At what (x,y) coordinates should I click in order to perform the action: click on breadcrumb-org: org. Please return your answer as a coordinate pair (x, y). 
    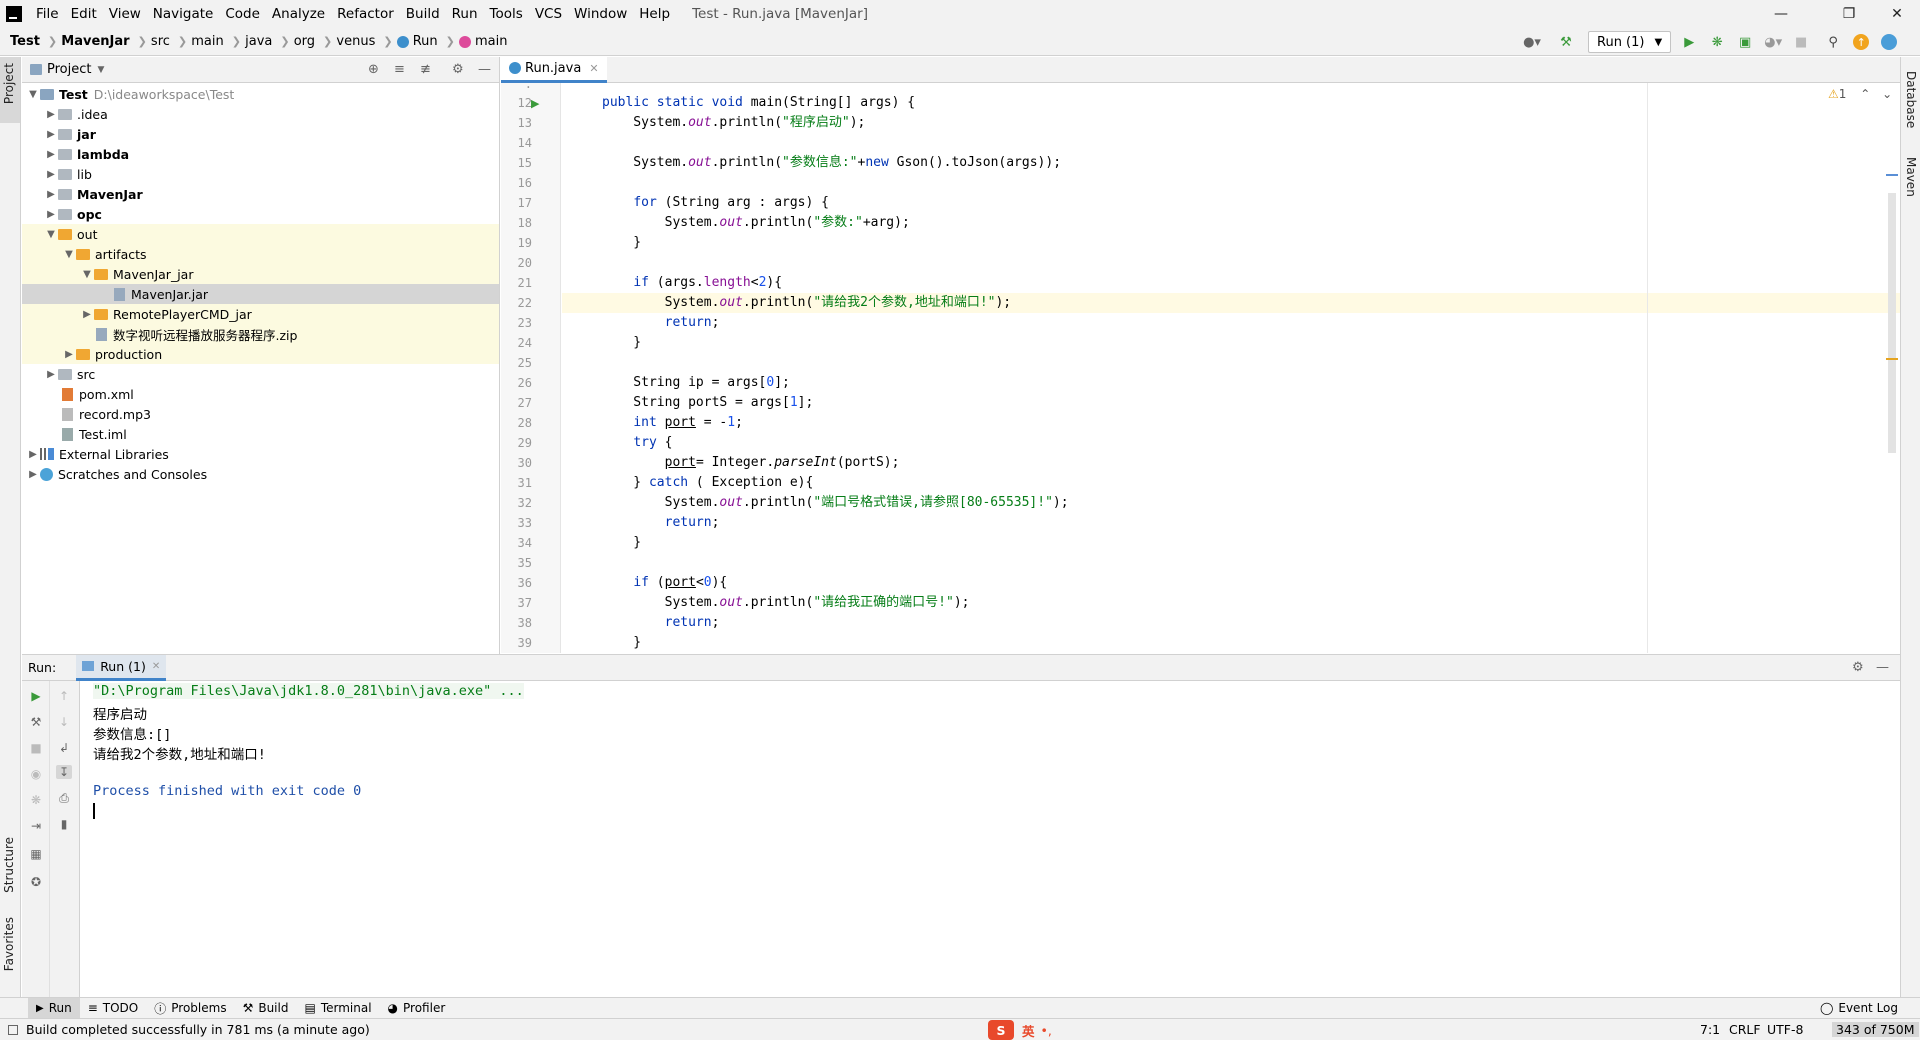
    Looking at the image, I should click on (304, 41).